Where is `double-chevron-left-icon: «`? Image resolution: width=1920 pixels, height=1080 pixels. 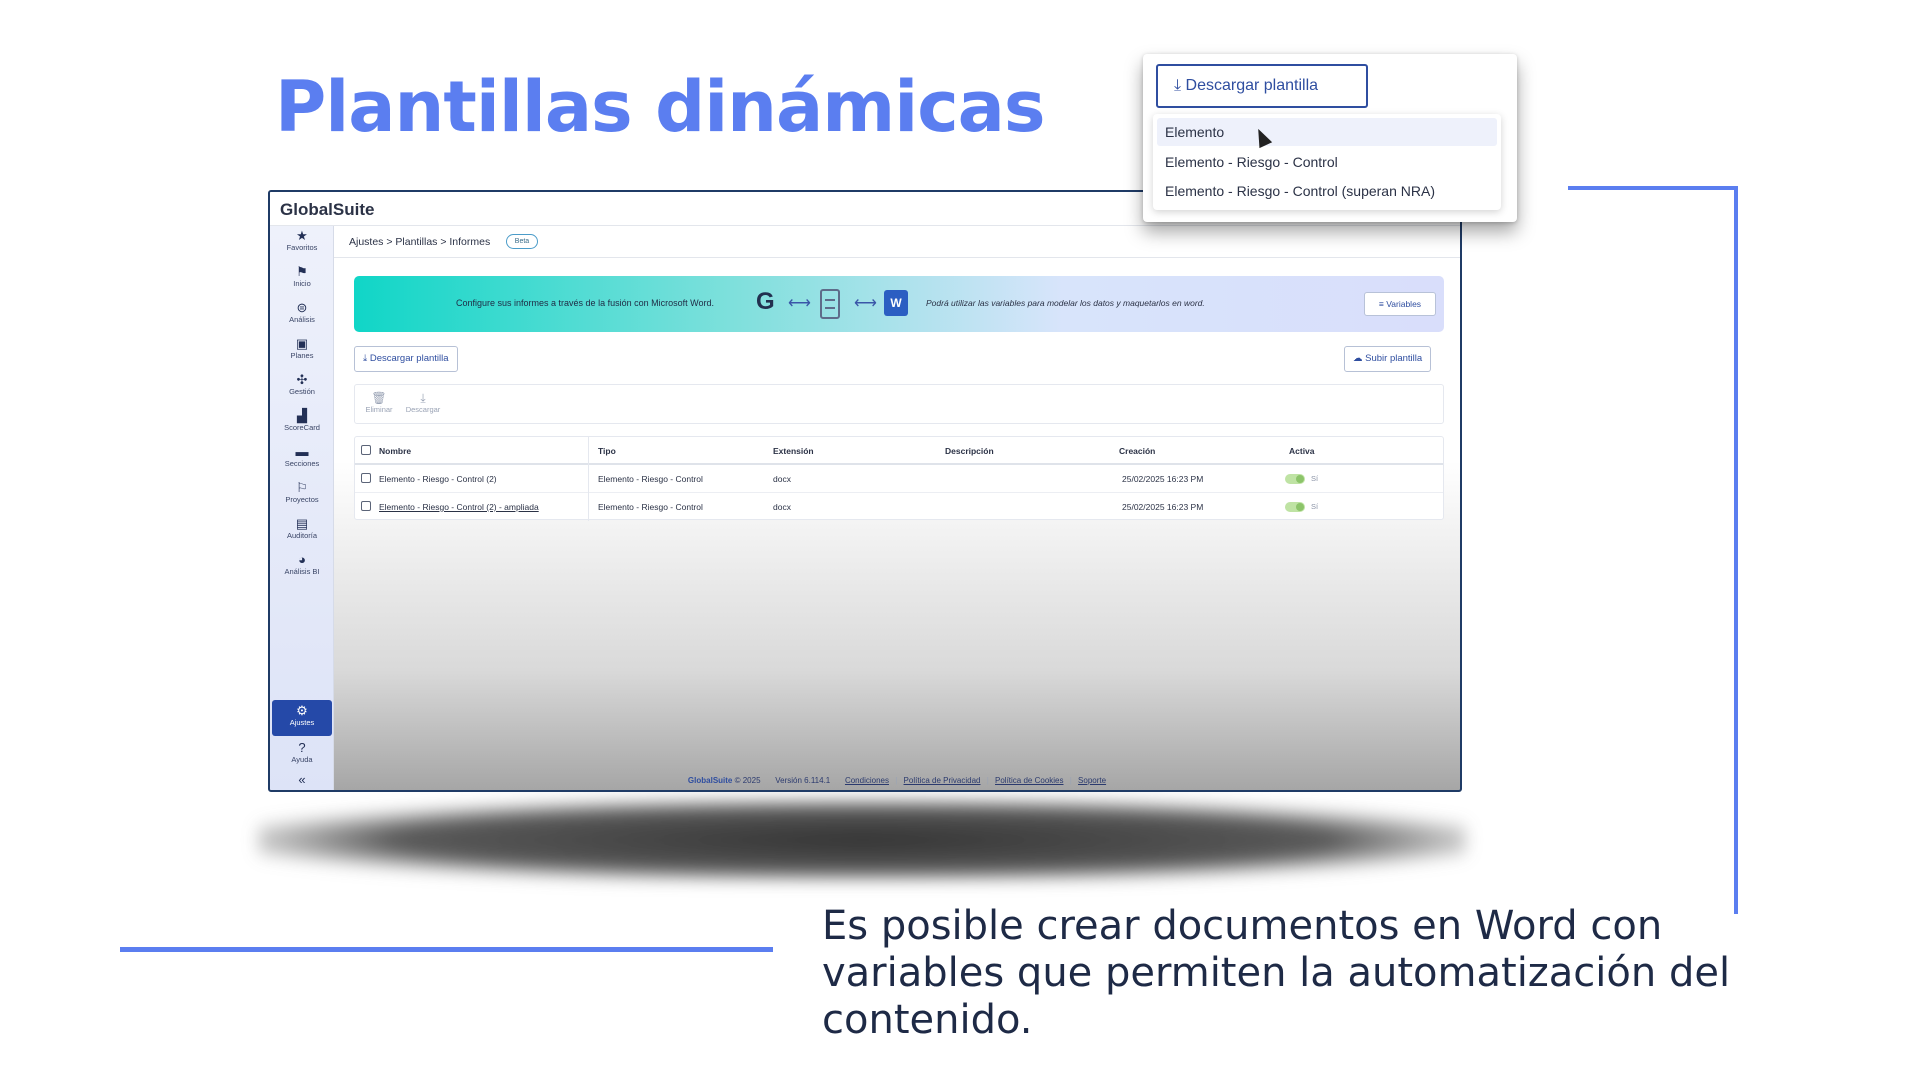
double-chevron-left-icon: « is located at coordinates (302, 779).